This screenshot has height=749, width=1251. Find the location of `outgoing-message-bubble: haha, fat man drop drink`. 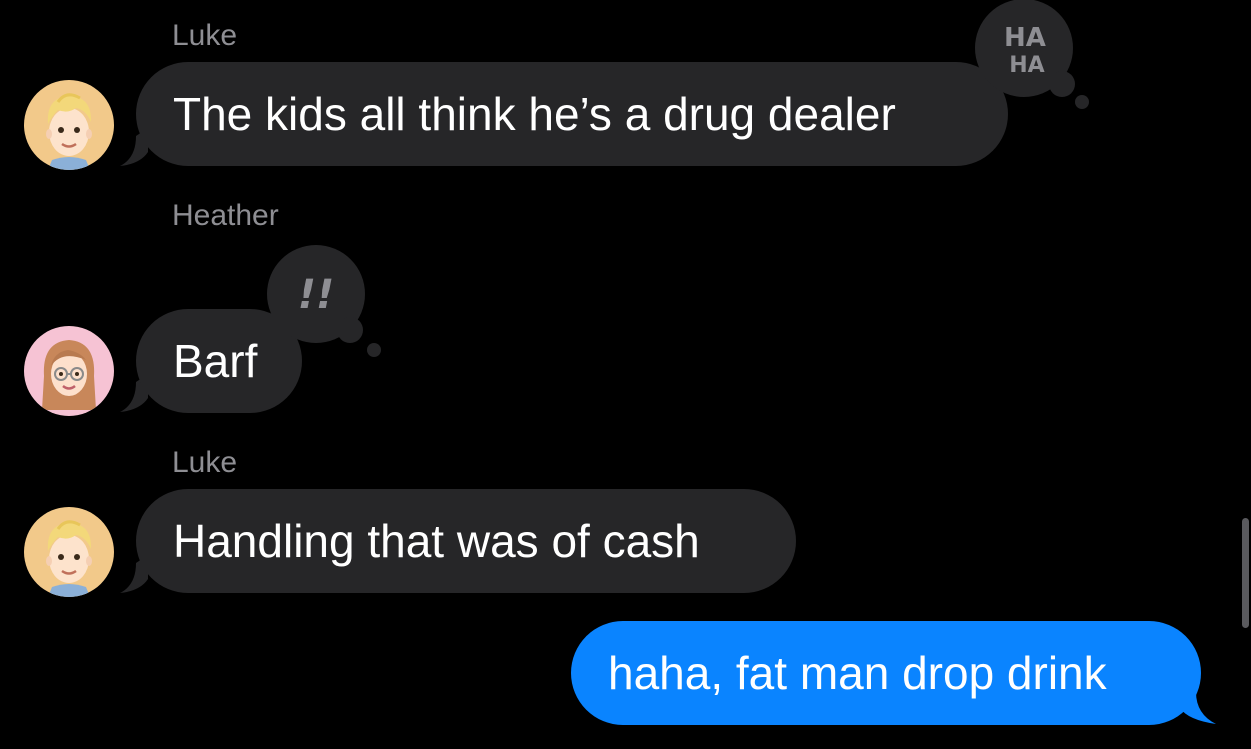

outgoing-message-bubble: haha, fat man drop drink is located at coordinates (886, 673).